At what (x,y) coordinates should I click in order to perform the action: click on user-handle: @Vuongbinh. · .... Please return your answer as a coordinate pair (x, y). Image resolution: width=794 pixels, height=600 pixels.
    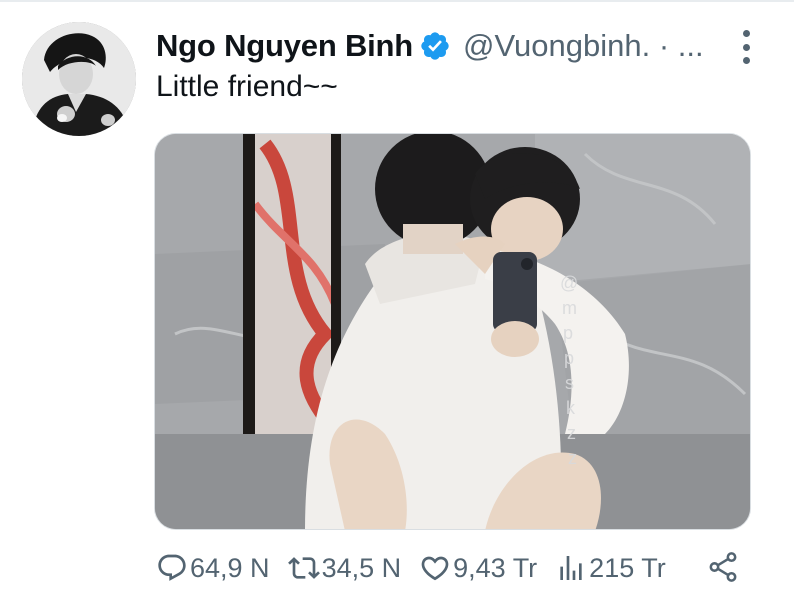
    Looking at the image, I should click on (583, 46).